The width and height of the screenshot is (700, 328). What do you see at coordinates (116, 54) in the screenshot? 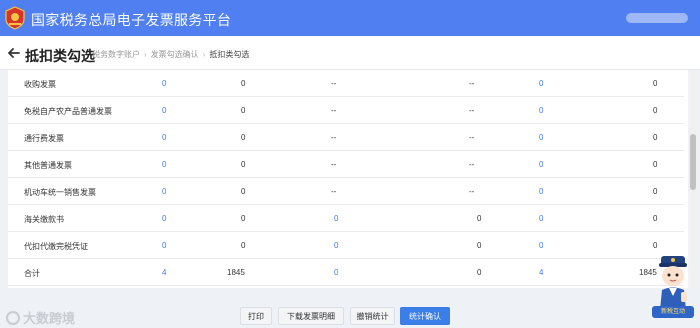
I see `breadcrumb-item-digital-account: 税务数字账户` at bounding box center [116, 54].